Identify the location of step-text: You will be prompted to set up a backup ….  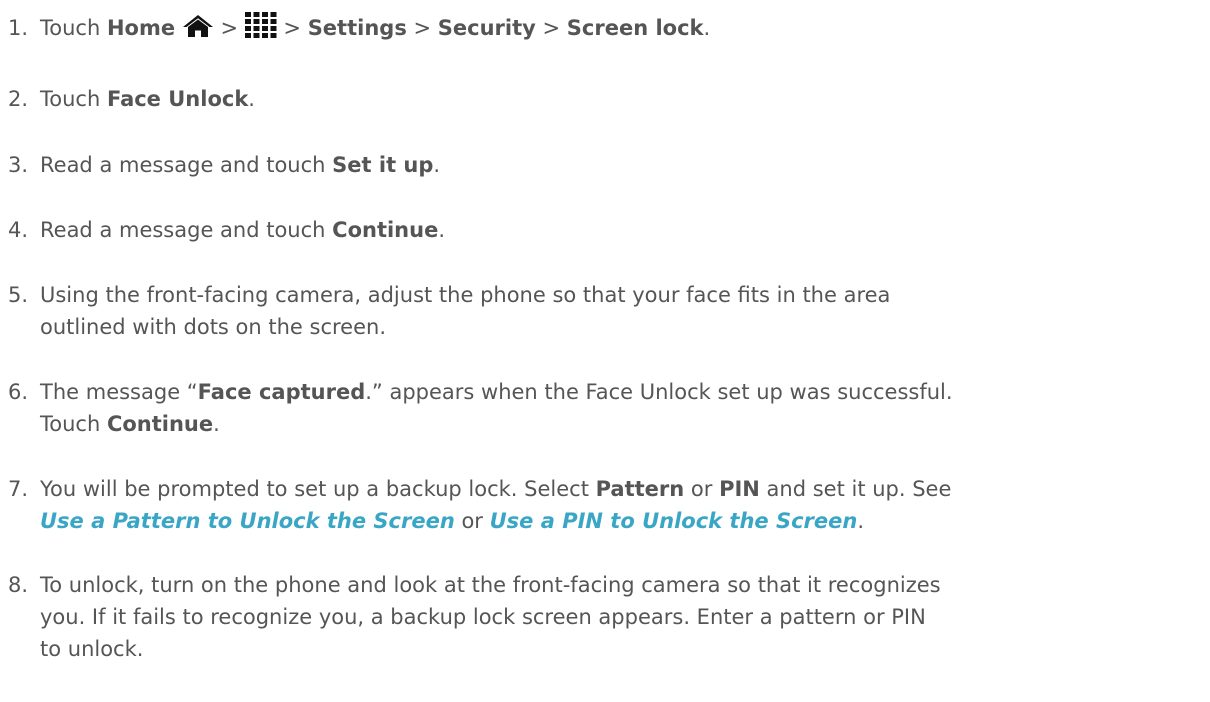
(620, 505).